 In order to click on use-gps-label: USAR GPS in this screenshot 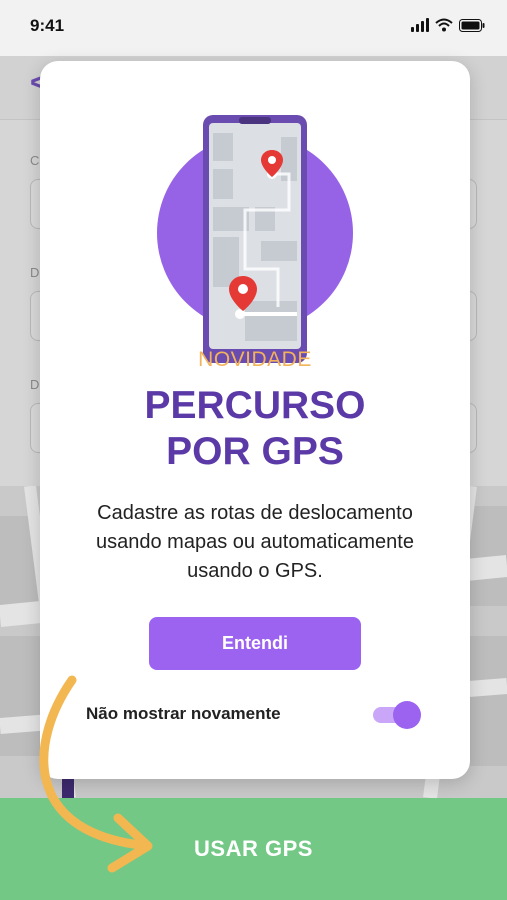, I will do `click(253, 848)`.